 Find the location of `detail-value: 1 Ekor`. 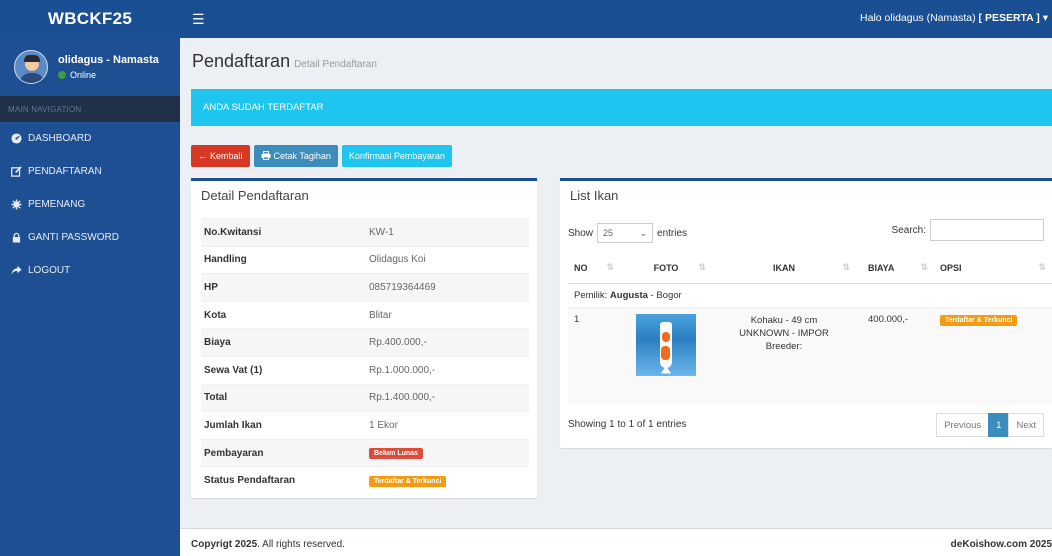

detail-value: 1 Ekor is located at coordinates (447, 425).